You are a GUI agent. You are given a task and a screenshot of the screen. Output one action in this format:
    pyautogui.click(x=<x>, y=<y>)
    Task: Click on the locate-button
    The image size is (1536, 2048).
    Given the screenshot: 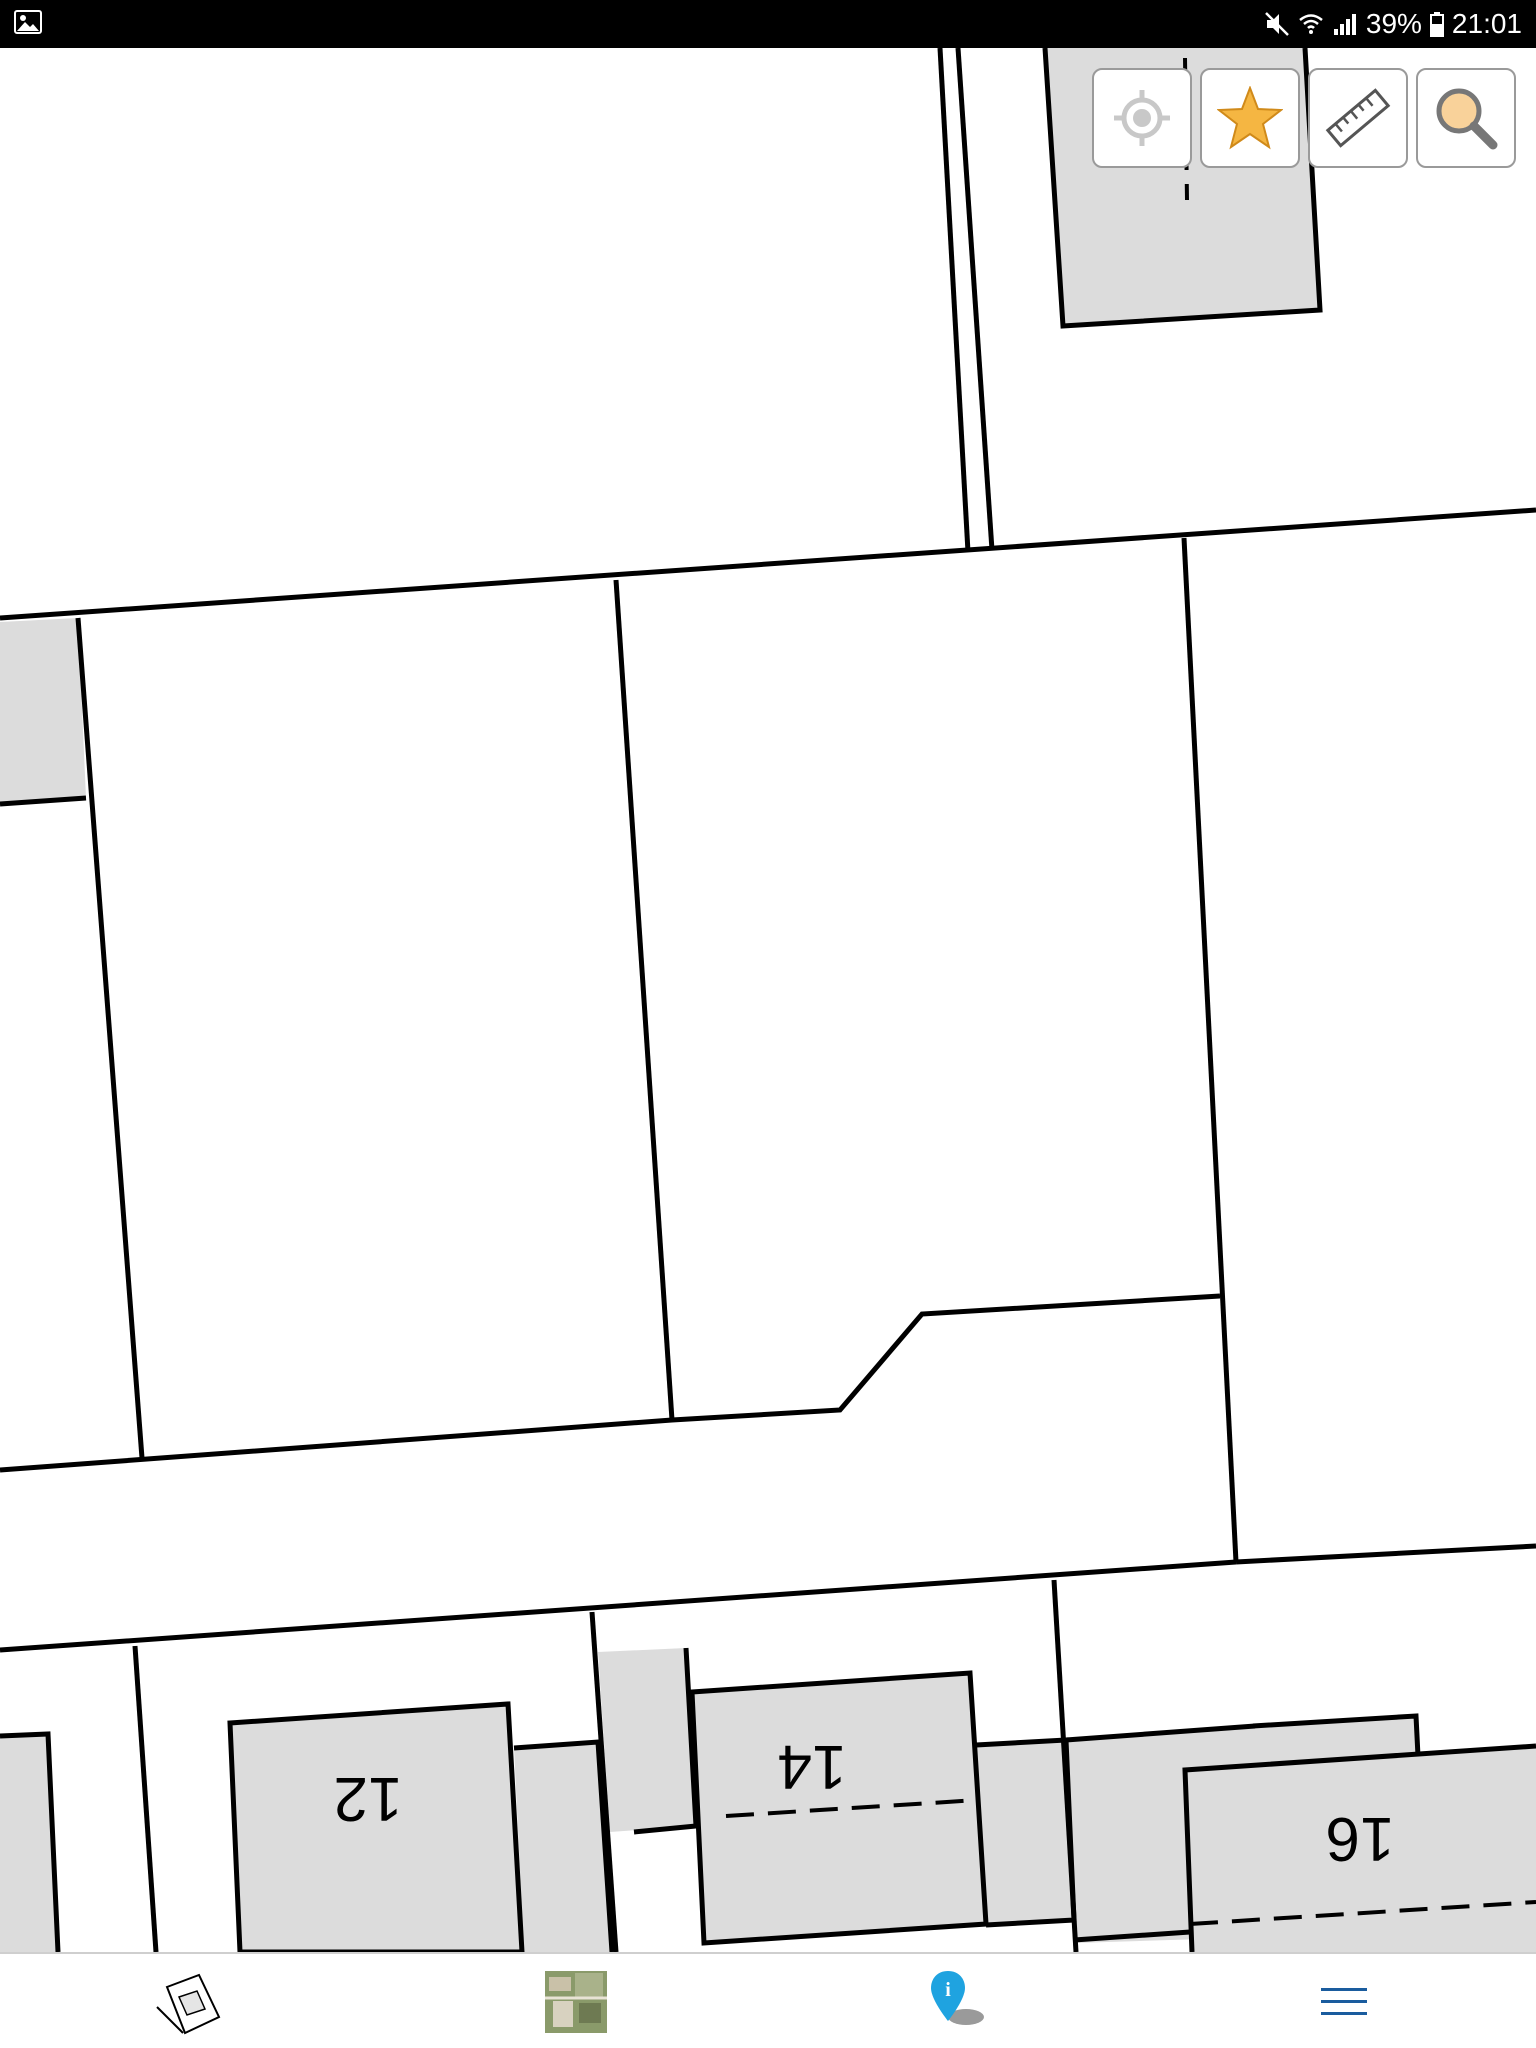 What is the action you would take?
    pyautogui.click(x=1142, y=118)
    